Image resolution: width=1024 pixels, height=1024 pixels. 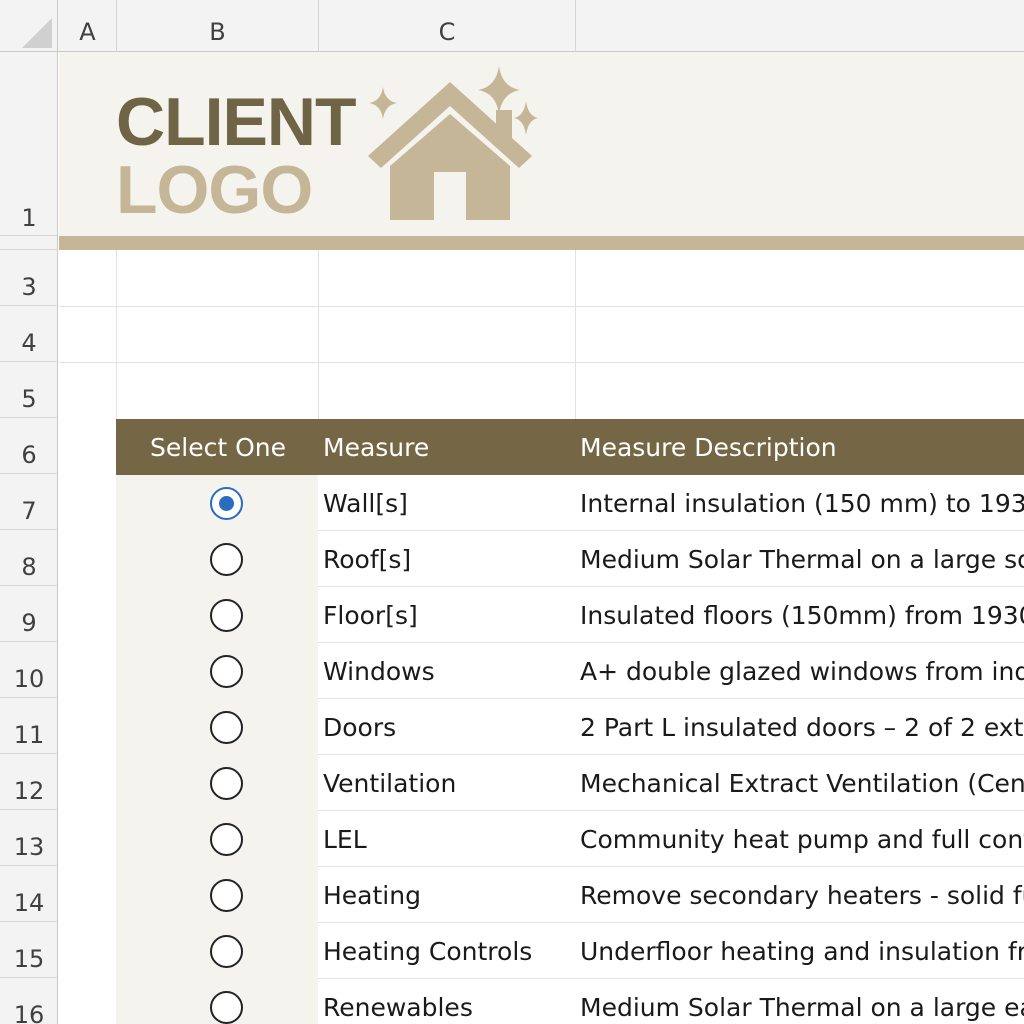 I want to click on description-cell: 2 Part L insulated doors – 2 of 2 exte, so click(x=802, y=727).